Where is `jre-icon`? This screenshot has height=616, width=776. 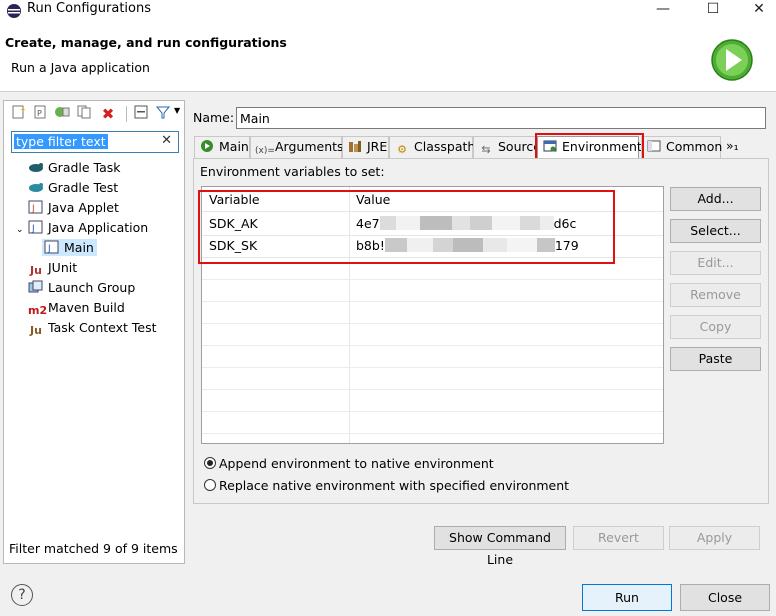
jre-icon is located at coordinates (355, 146).